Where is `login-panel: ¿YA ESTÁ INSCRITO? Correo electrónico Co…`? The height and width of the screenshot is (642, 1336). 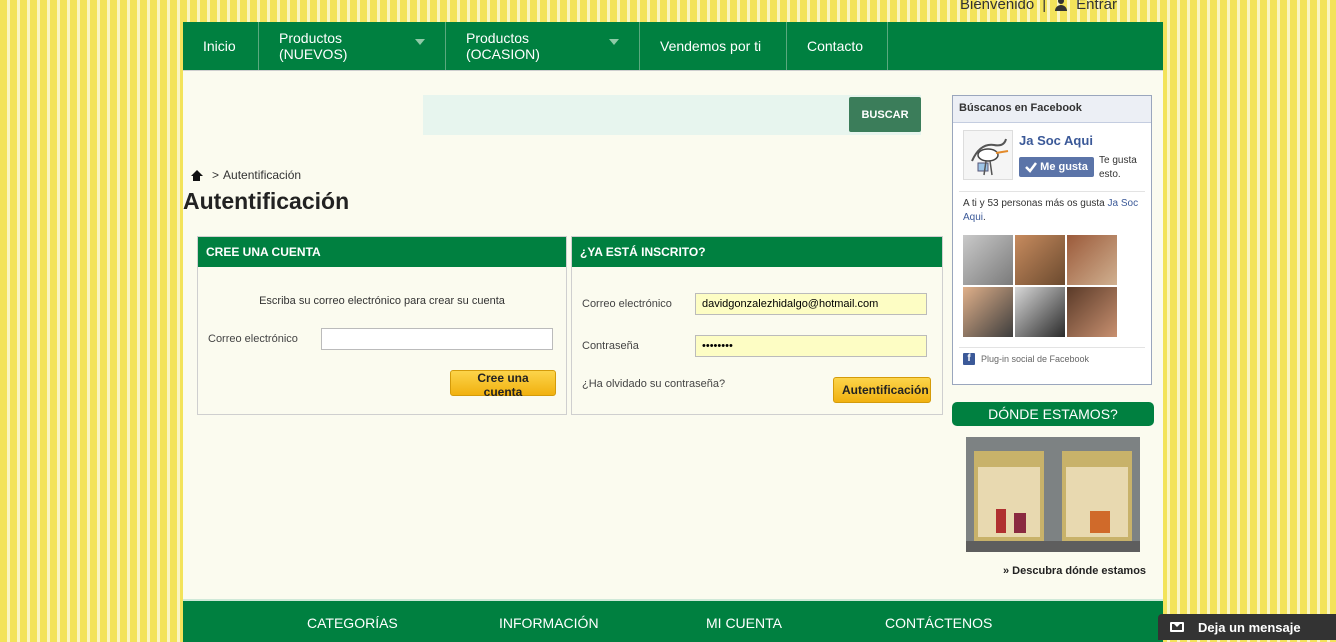 login-panel: ¿YA ESTÁ INSCRITO? Correo electrónico Co… is located at coordinates (757, 325).